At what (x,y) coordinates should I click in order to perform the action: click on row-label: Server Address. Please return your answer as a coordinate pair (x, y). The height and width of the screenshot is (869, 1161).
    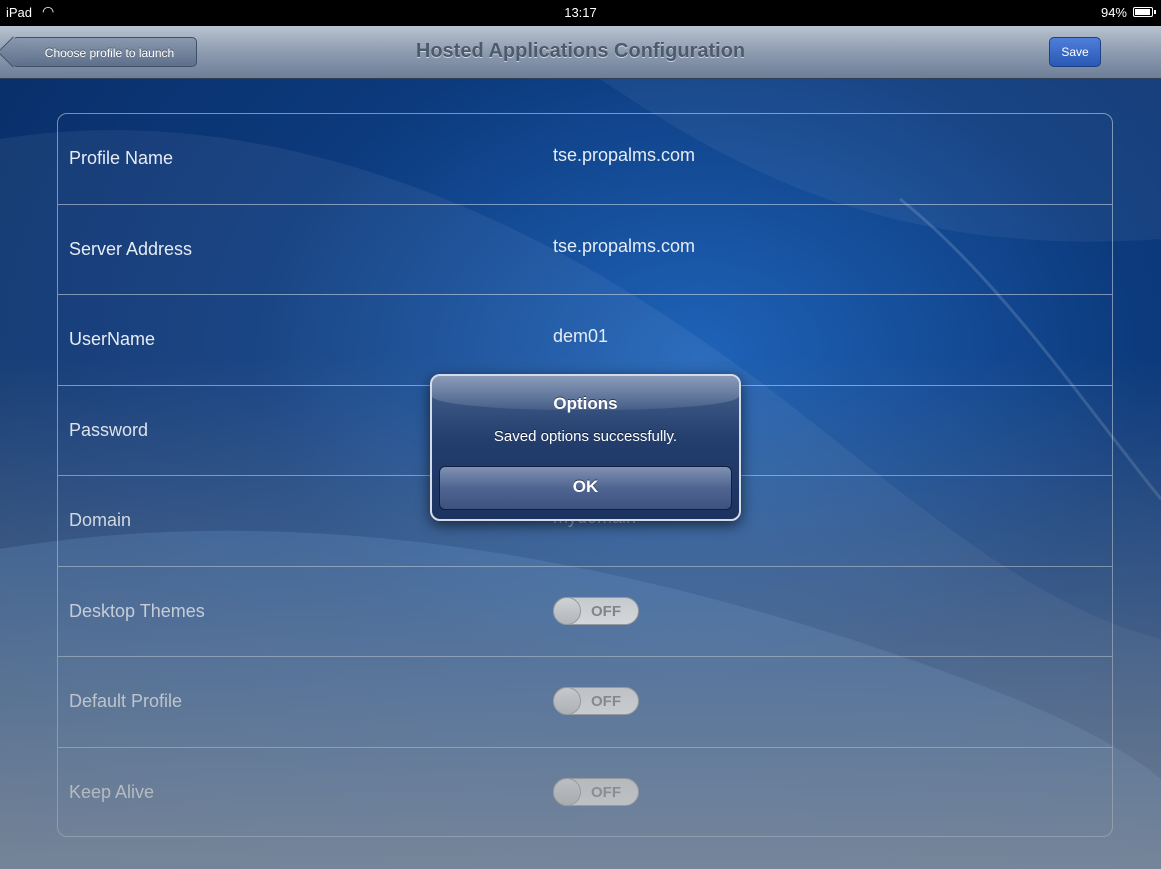
    Looking at the image, I should click on (131, 248).